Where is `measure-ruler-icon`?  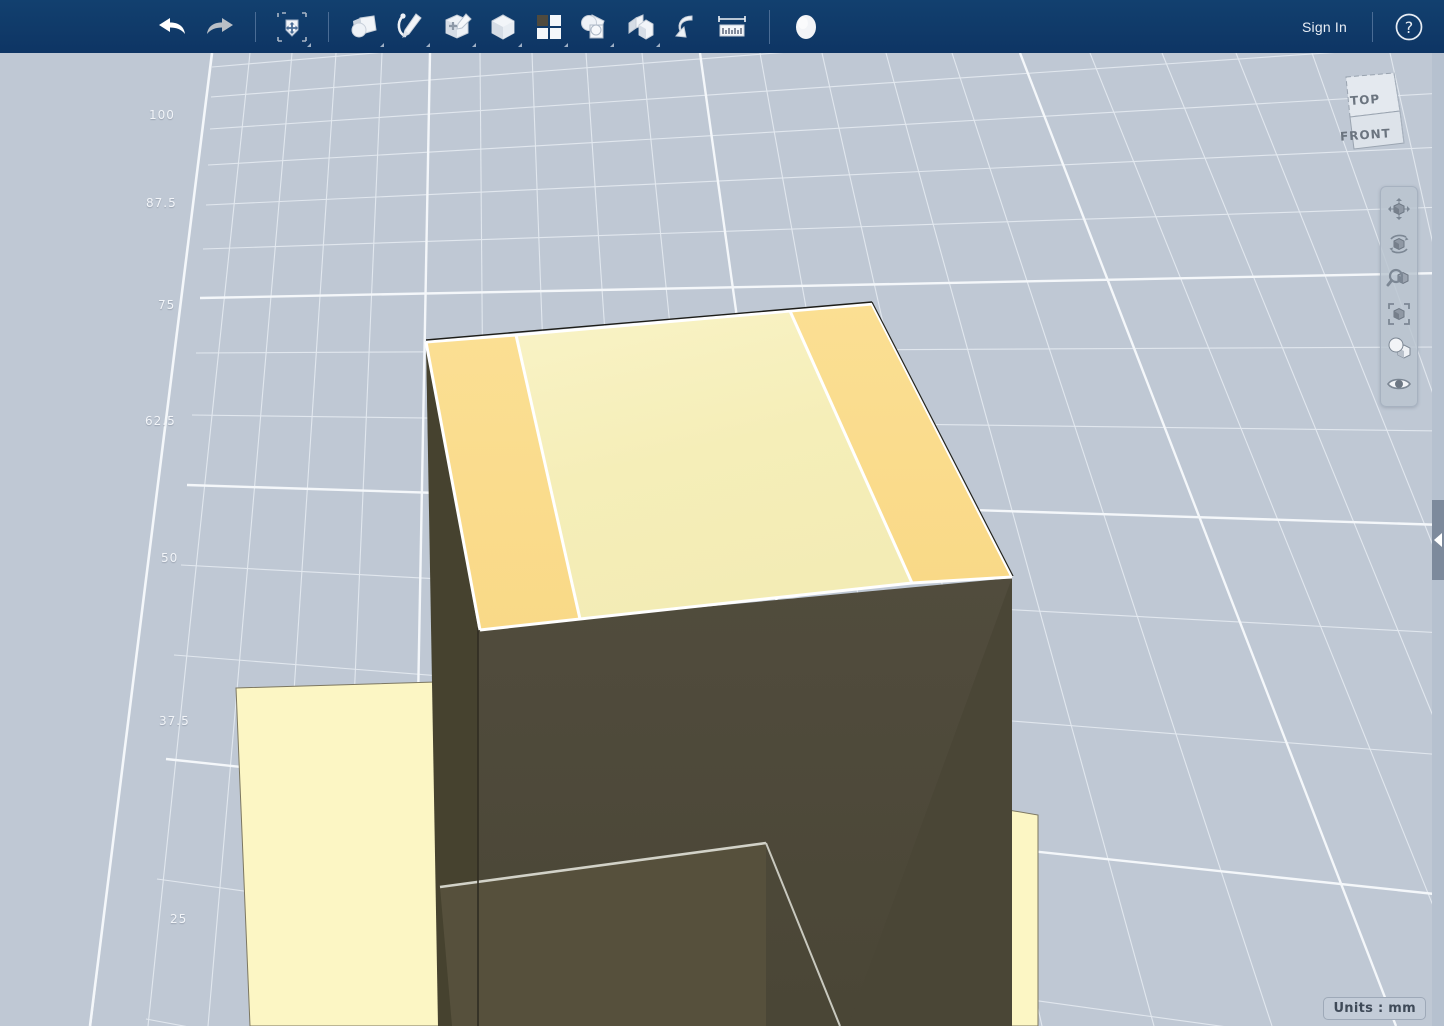 measure-ruler-icon is located at coordinates (733, 27).